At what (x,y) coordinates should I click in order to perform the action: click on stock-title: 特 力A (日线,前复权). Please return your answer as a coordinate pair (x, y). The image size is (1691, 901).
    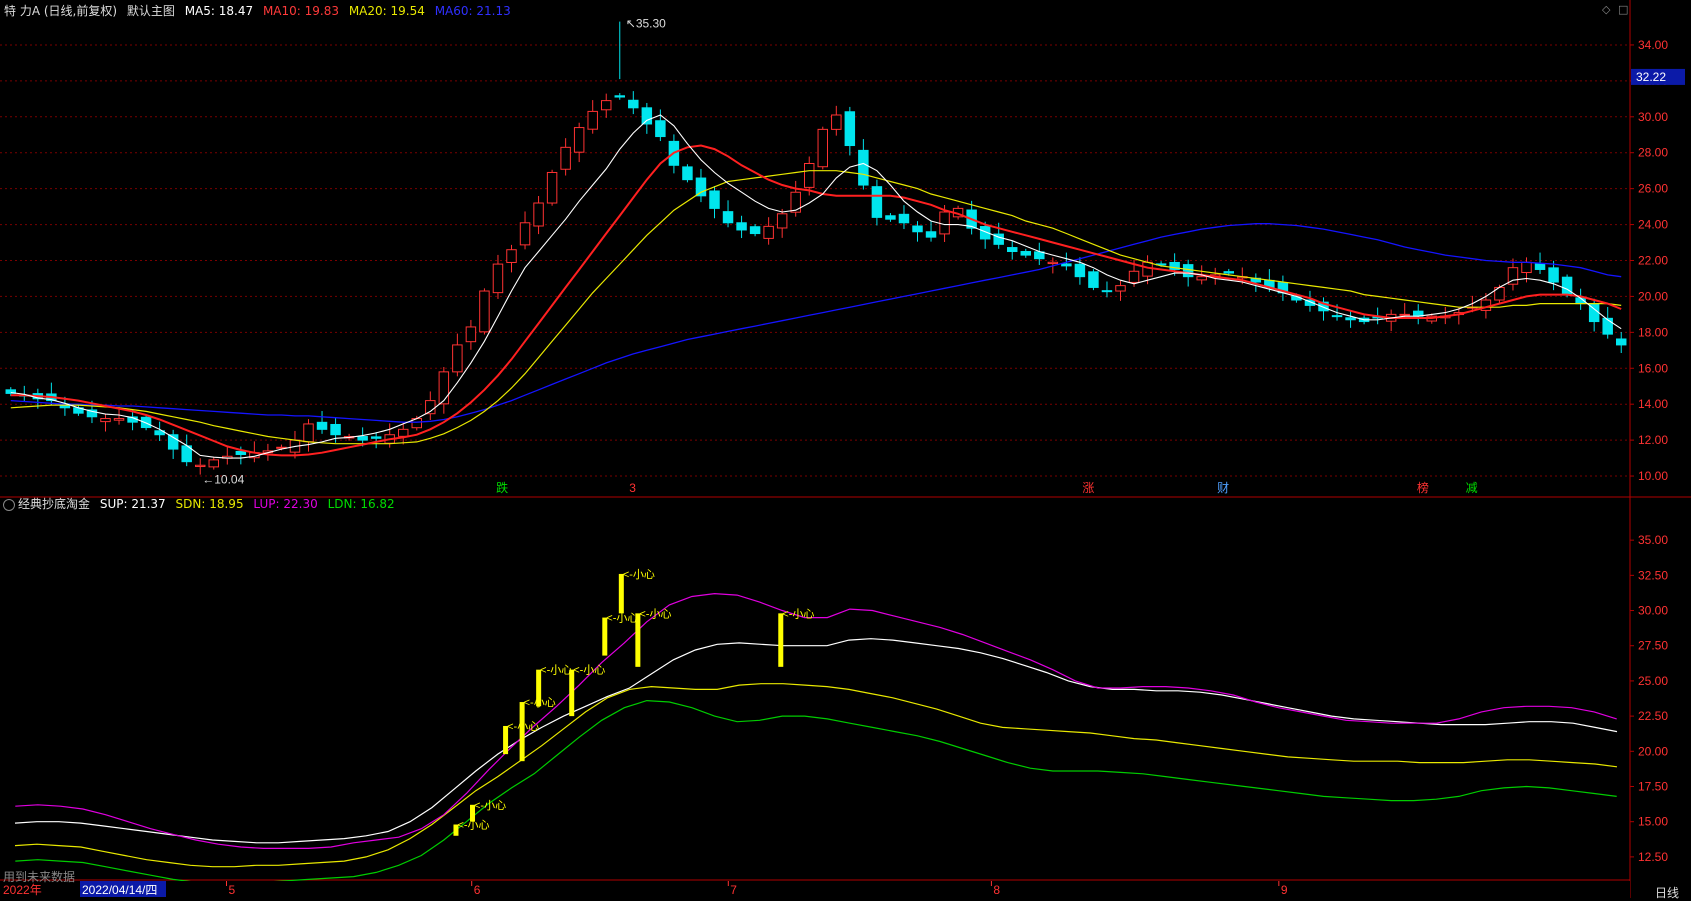
    Looking at the image, I should click on (61, 11).